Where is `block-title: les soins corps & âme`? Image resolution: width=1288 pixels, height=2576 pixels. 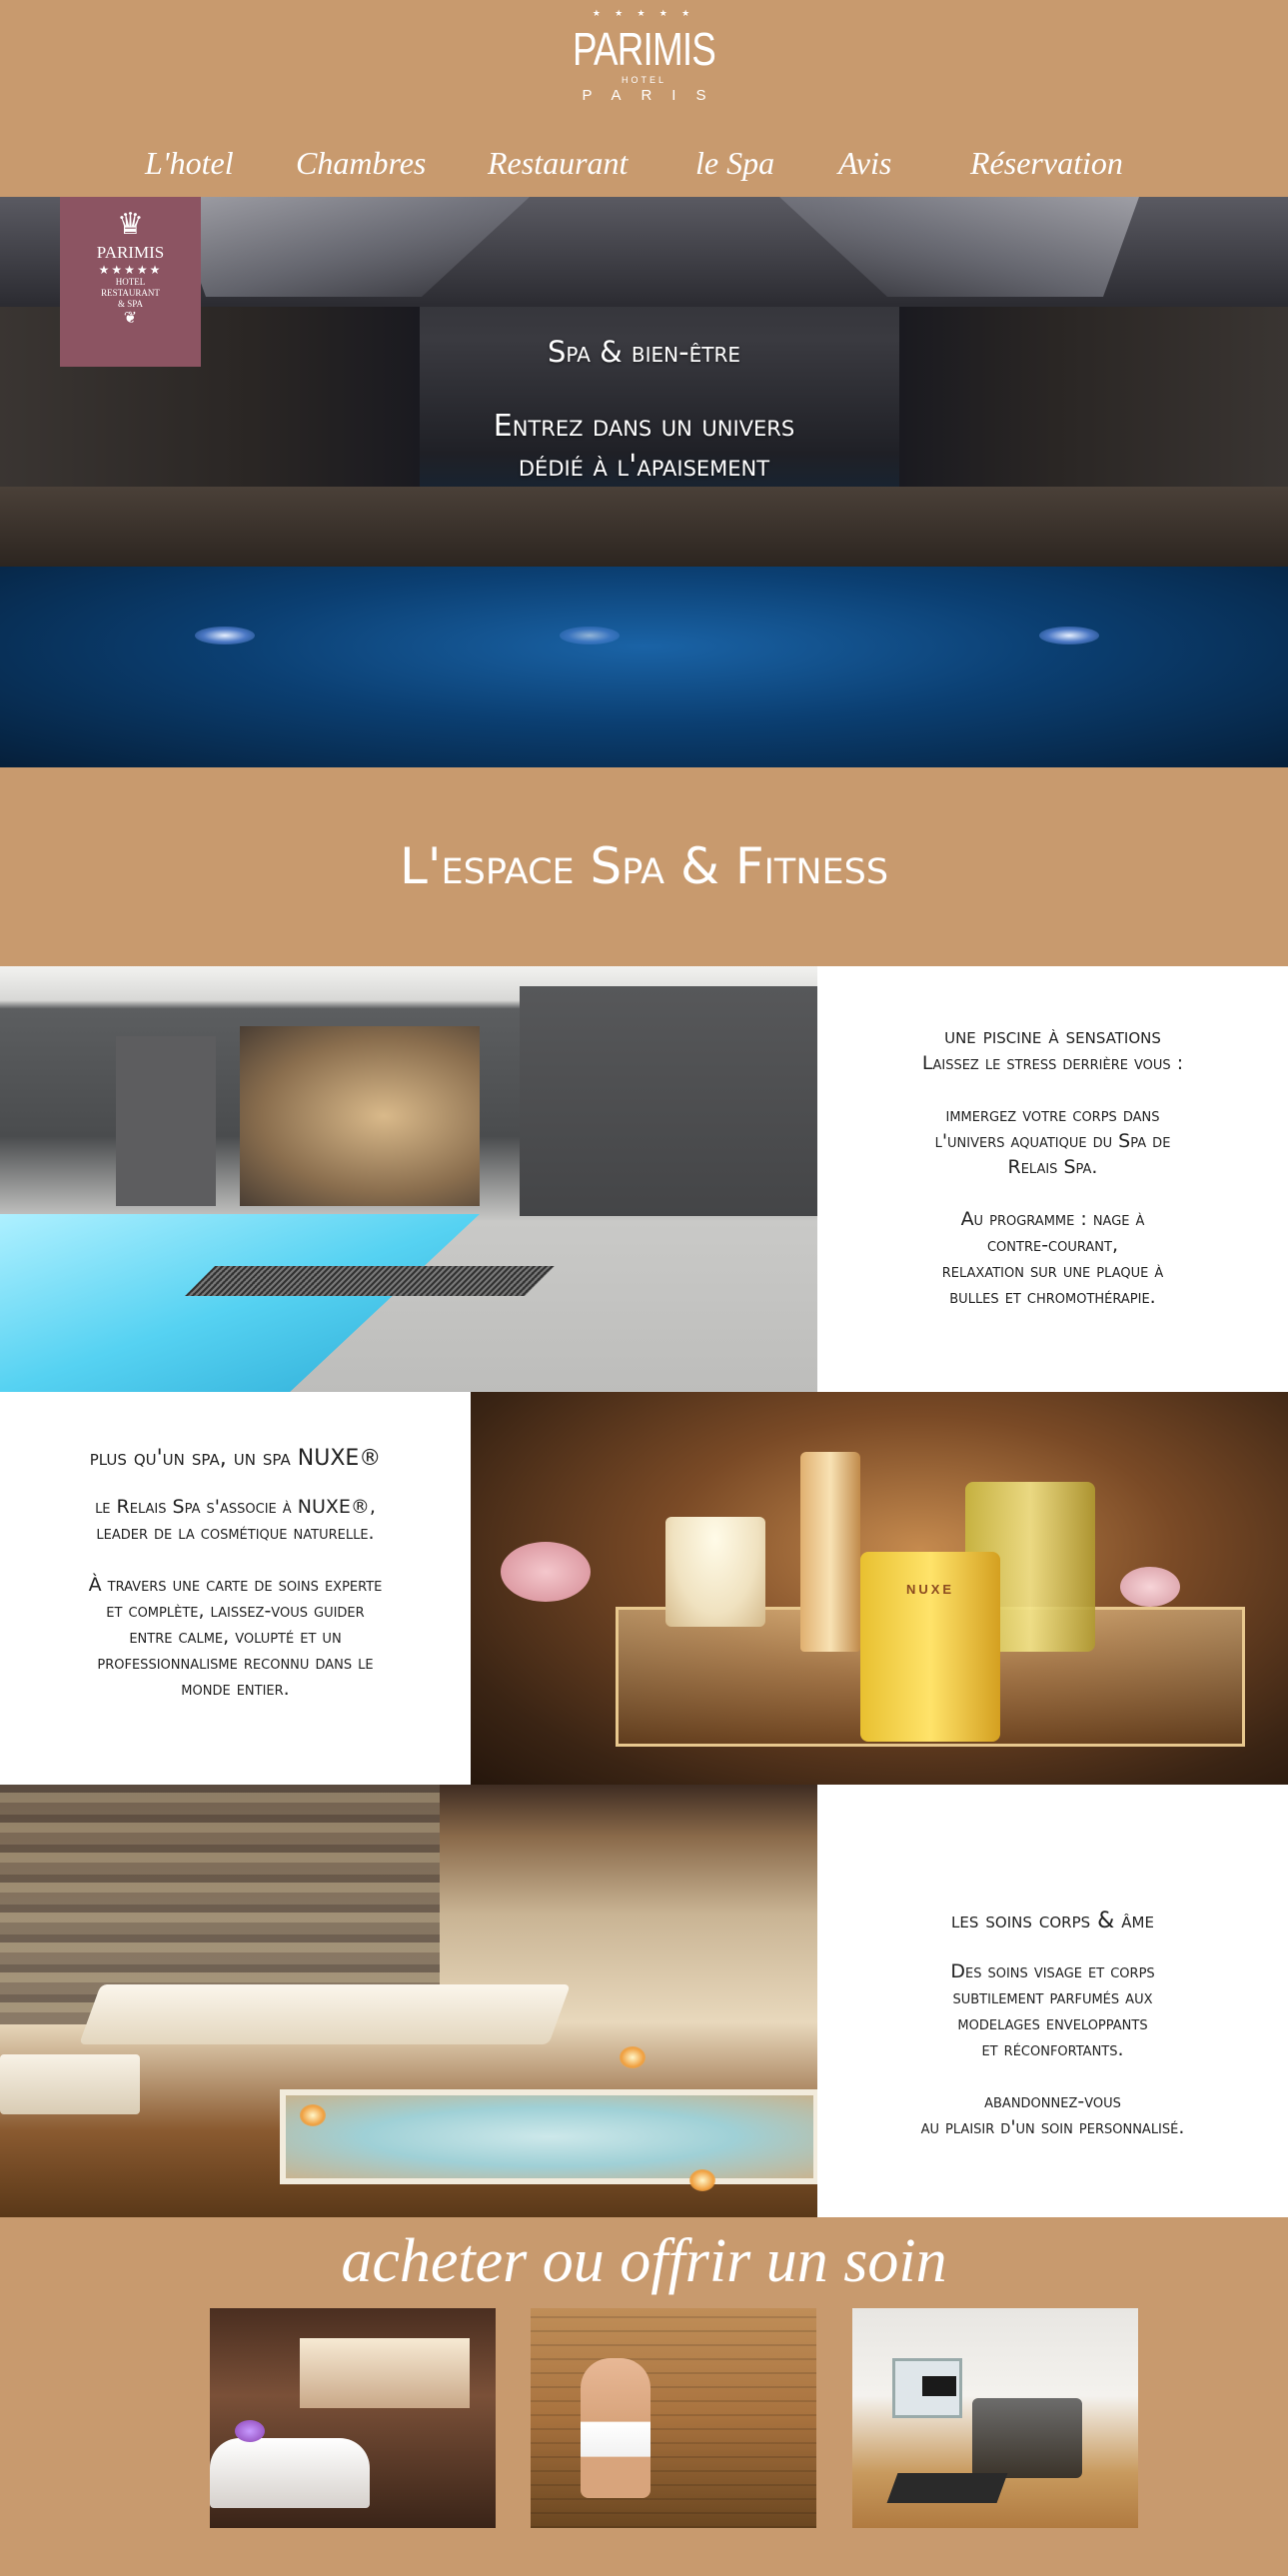
block-title: les soins corps & âme is located at coordinates (1052, 1921).